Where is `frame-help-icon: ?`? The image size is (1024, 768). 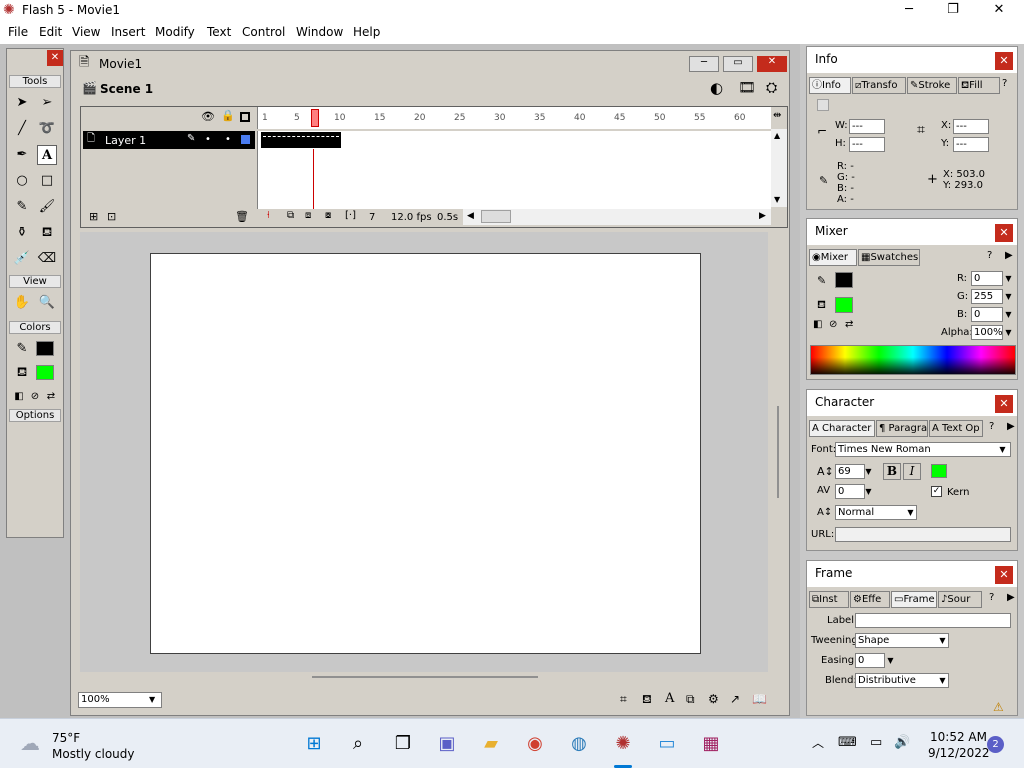 frame-help-icon: ? is located at coordinates (991, 597).